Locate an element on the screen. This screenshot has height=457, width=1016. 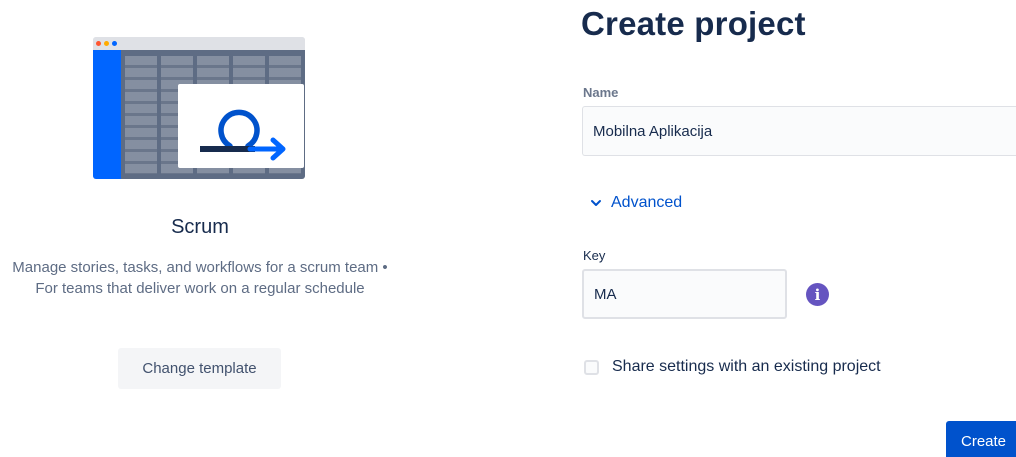
change-template-button: Change template is located at coordinates (199, 368).